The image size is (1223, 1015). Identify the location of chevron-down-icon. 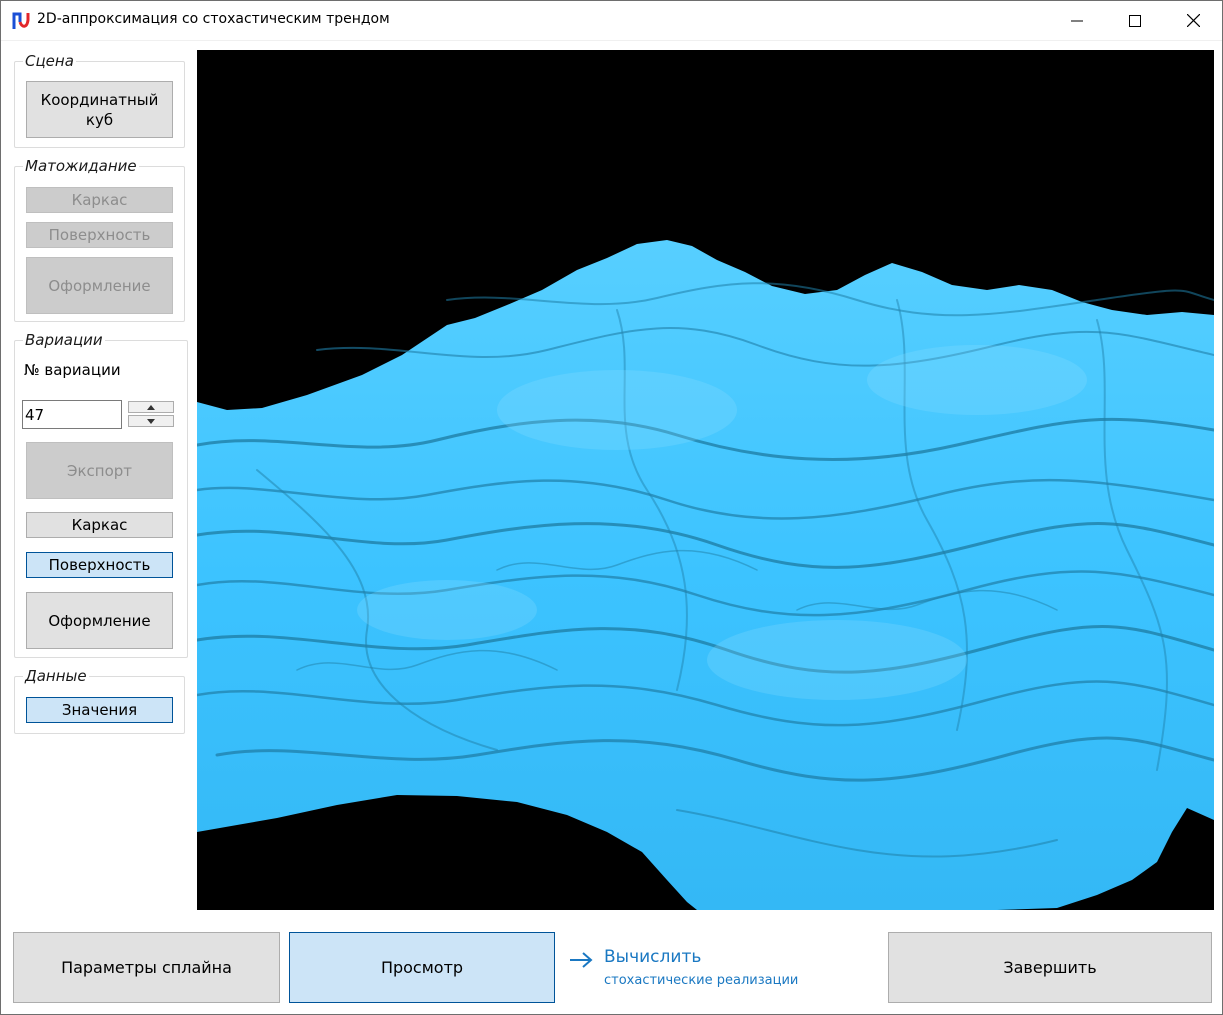
(151, 421).